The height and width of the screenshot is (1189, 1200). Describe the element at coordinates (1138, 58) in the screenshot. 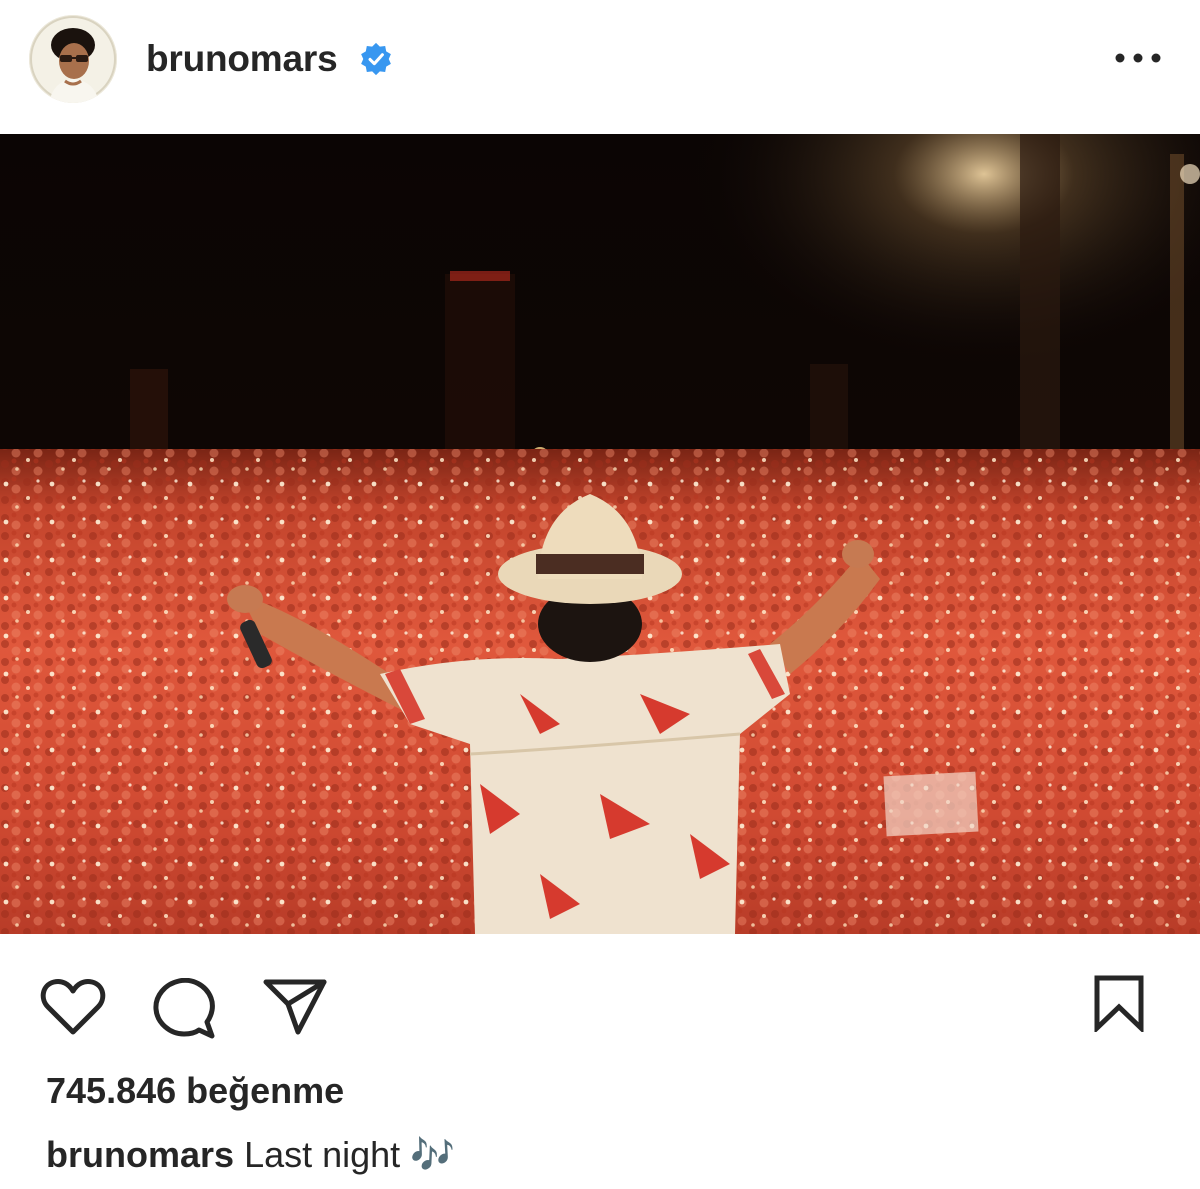

I see `more-options-icon` at that location.